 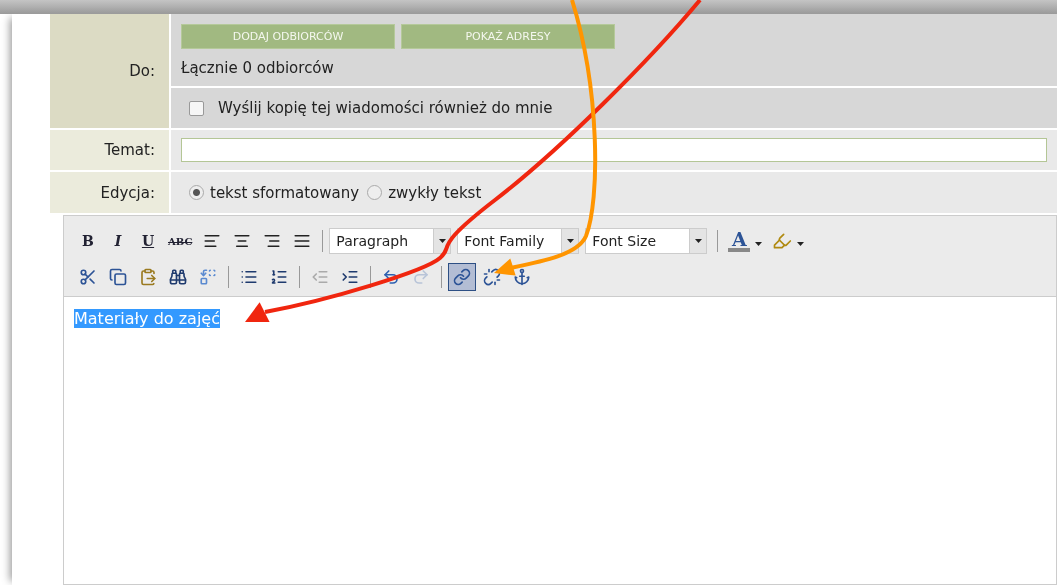 I want to click on field-label: Temat:, so click(x=109, y=150).